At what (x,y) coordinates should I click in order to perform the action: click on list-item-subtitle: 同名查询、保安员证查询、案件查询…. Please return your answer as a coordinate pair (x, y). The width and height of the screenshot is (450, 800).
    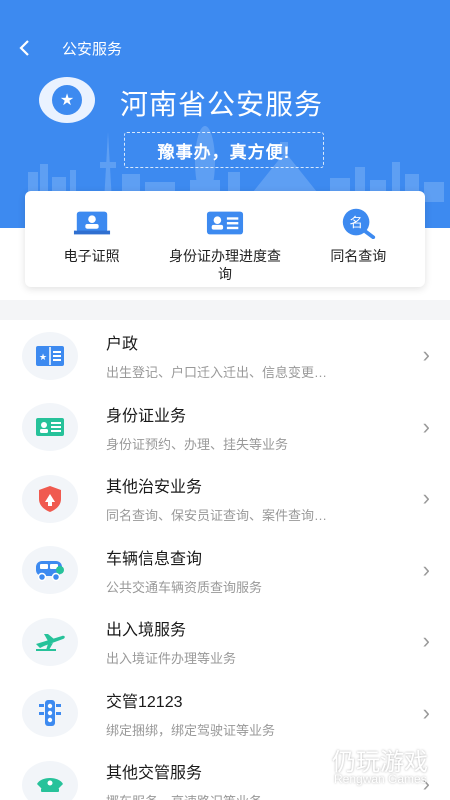
    Looking at the image, I should click on (217, 516).